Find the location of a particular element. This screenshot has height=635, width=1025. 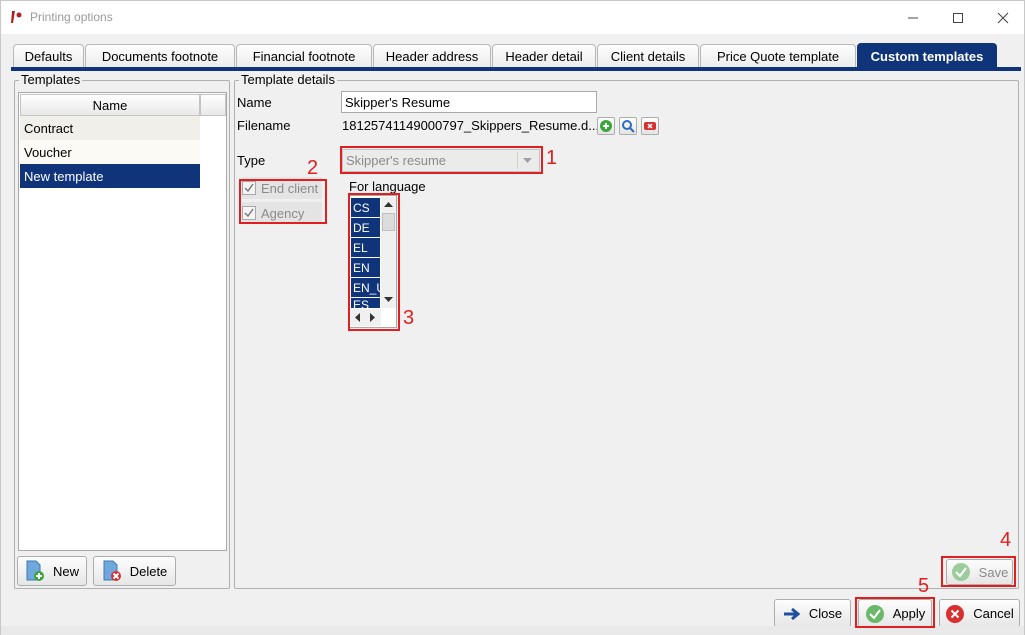

add-icon is located at coordinates (606, 126).